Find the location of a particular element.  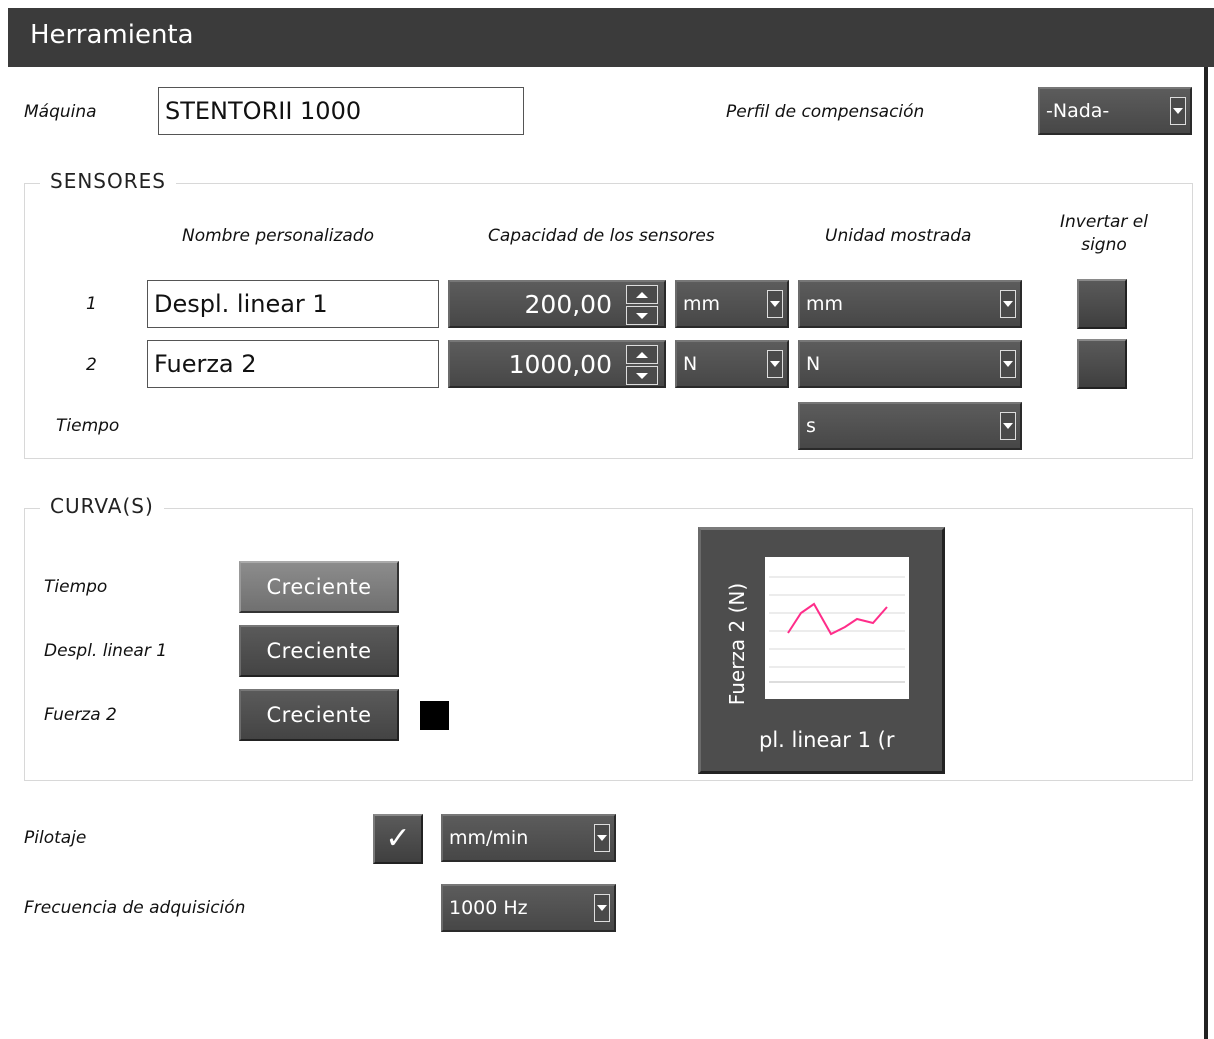

time-label: Tiempo is located at coordinates (88, 426).